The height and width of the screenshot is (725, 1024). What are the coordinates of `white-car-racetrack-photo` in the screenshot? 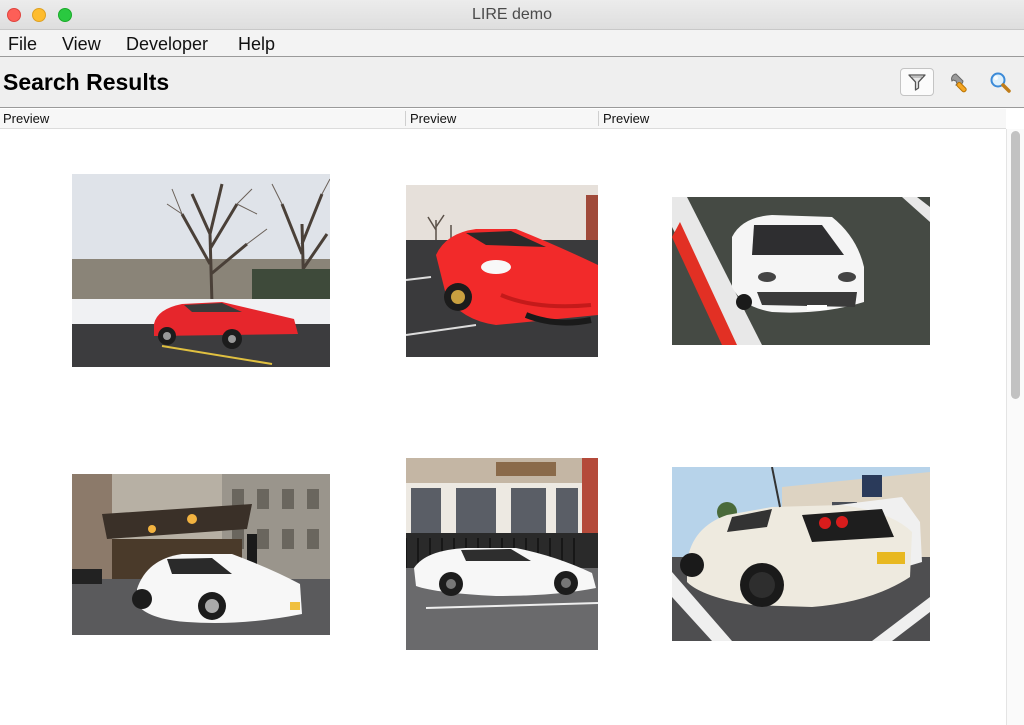 It's located at (801, 271).